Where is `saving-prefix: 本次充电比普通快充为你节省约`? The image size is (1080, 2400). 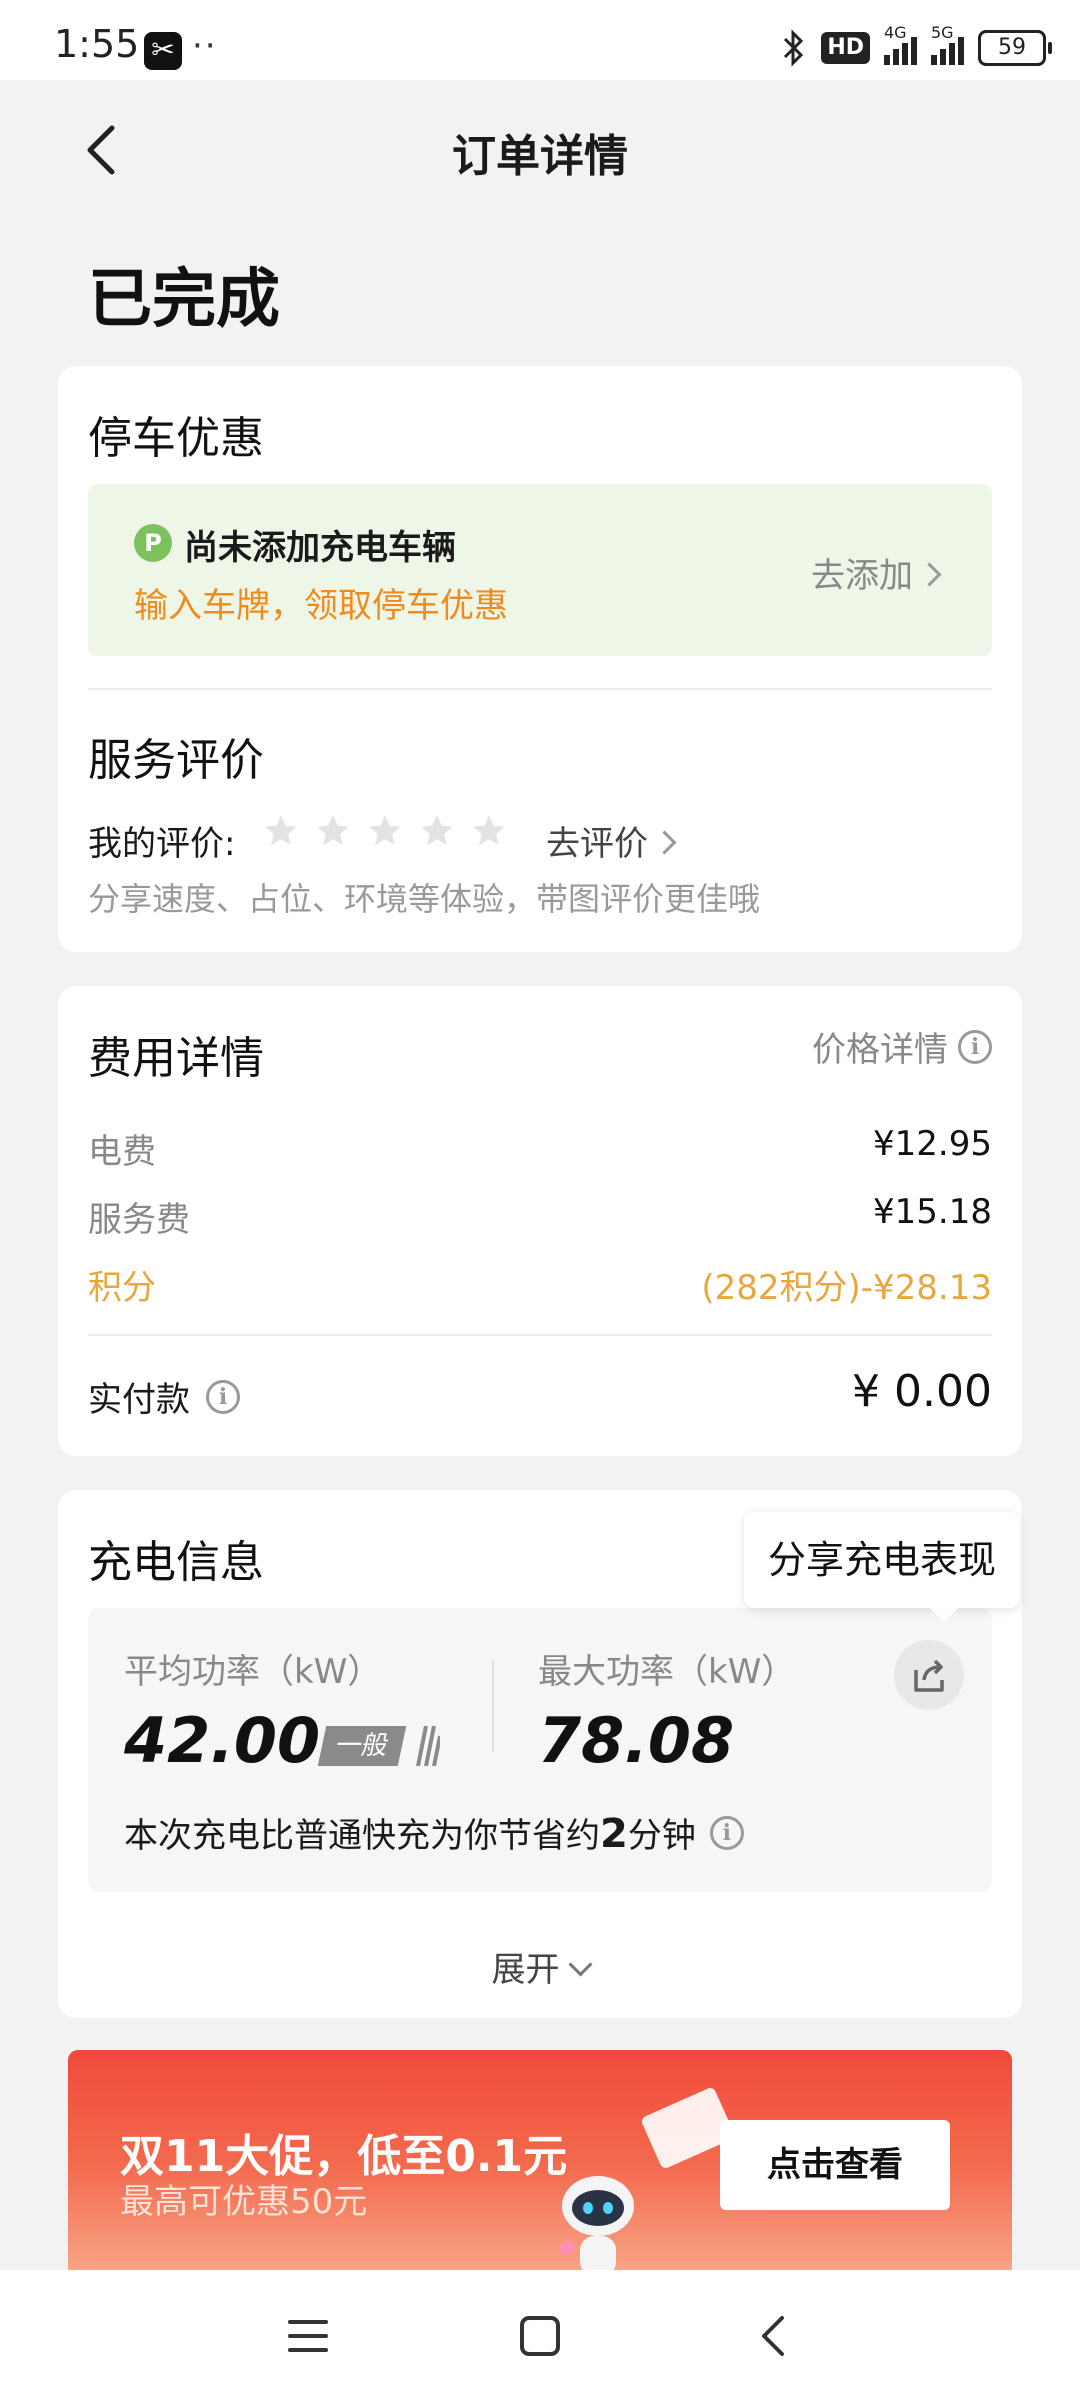
saving-prefix: 本次充电比普通快充为你节省约 is located at coordinates (362, 1836).